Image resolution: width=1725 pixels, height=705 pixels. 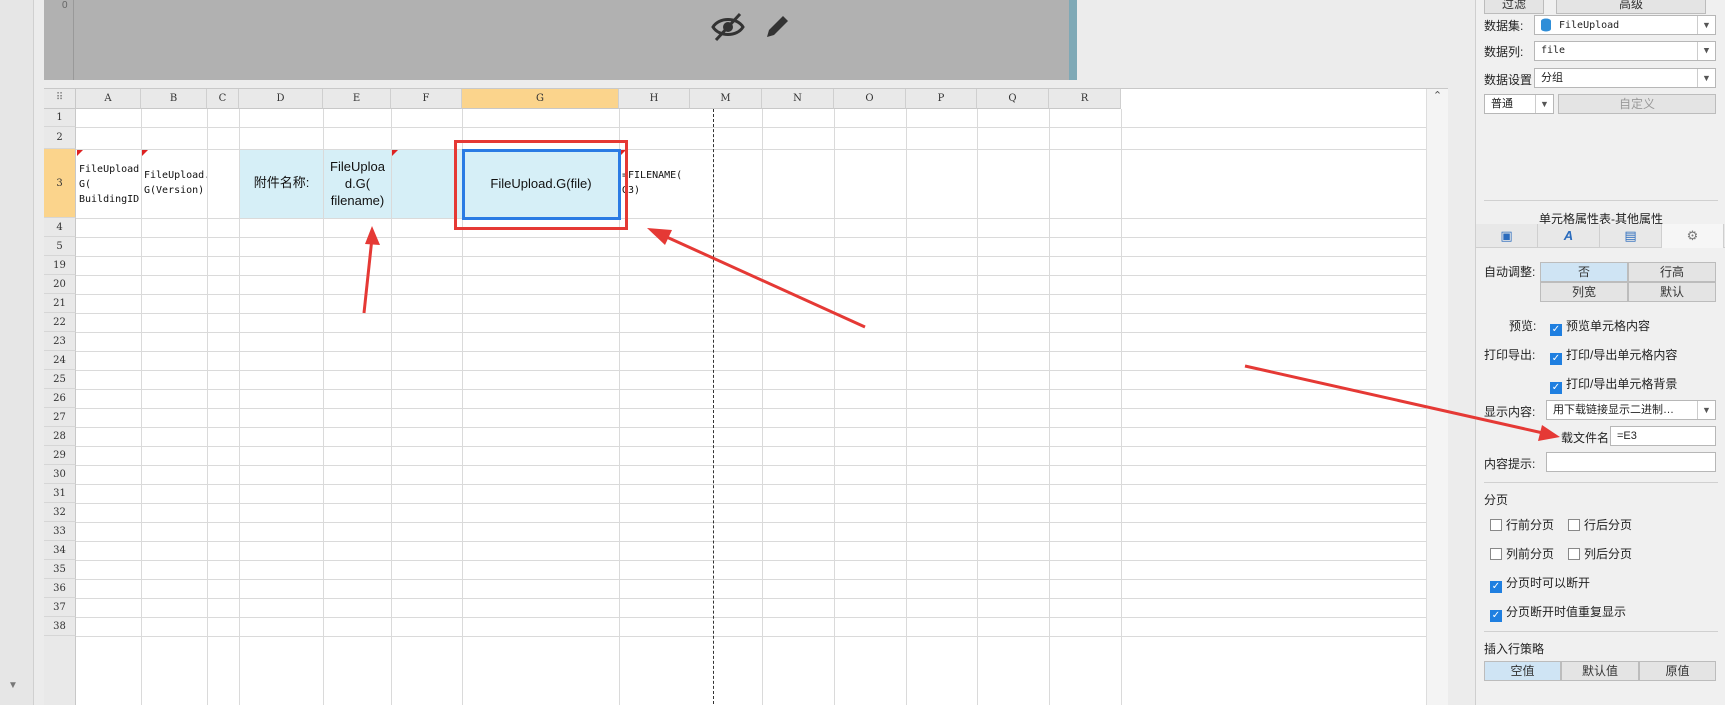 I want to click on row-header: 26, so click(x=60, y=398).